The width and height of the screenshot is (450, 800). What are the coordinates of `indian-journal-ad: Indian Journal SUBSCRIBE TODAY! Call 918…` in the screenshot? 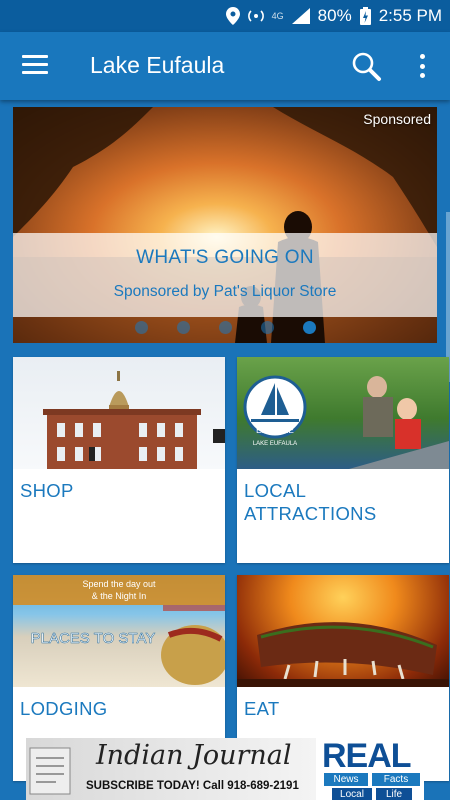 It's located at (171, 769).